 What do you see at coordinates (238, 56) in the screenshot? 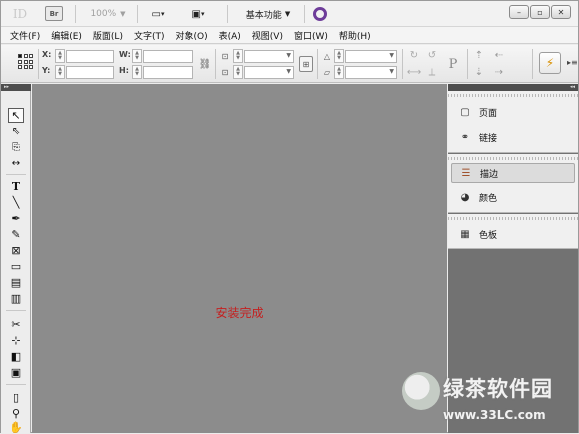
I see `scale-x-stepper: ▲ ▼` at bounding box center [238, 56].